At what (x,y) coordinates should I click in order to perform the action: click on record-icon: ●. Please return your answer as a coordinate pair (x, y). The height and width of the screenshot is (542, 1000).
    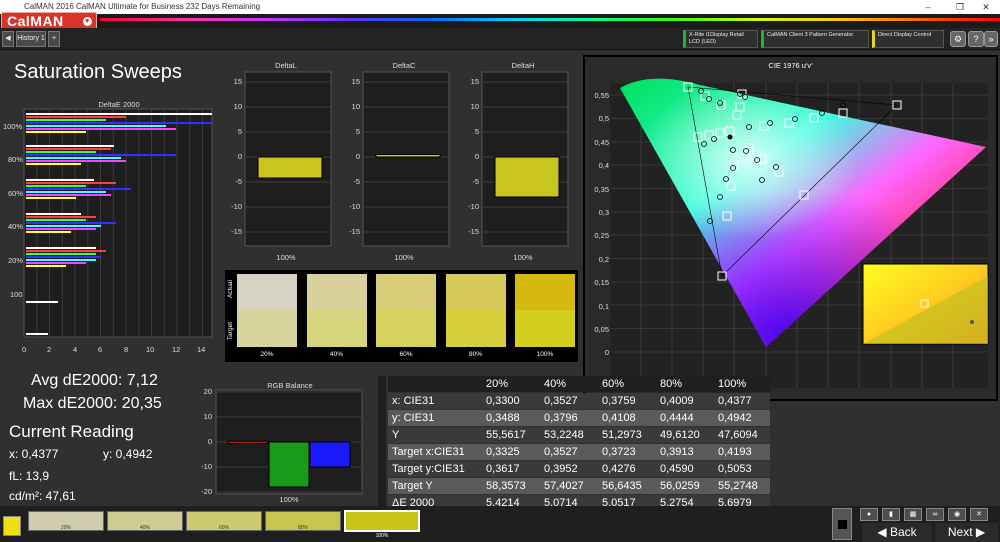
    Looking at the image, I should click on (869, 514).